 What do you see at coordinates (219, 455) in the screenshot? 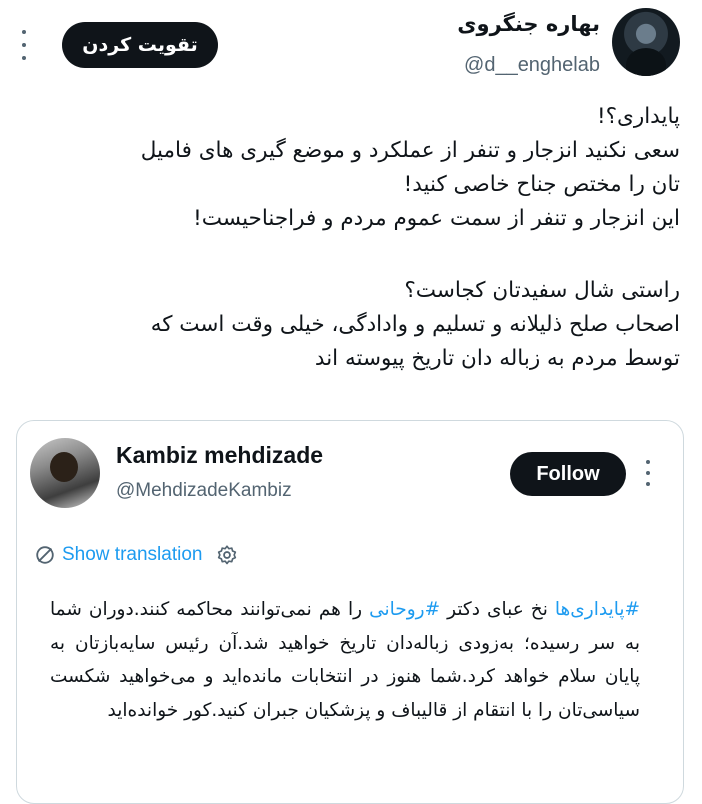
I see `quoted-author-name: Kambiz mehdizade` at bounding box center [219, 455].